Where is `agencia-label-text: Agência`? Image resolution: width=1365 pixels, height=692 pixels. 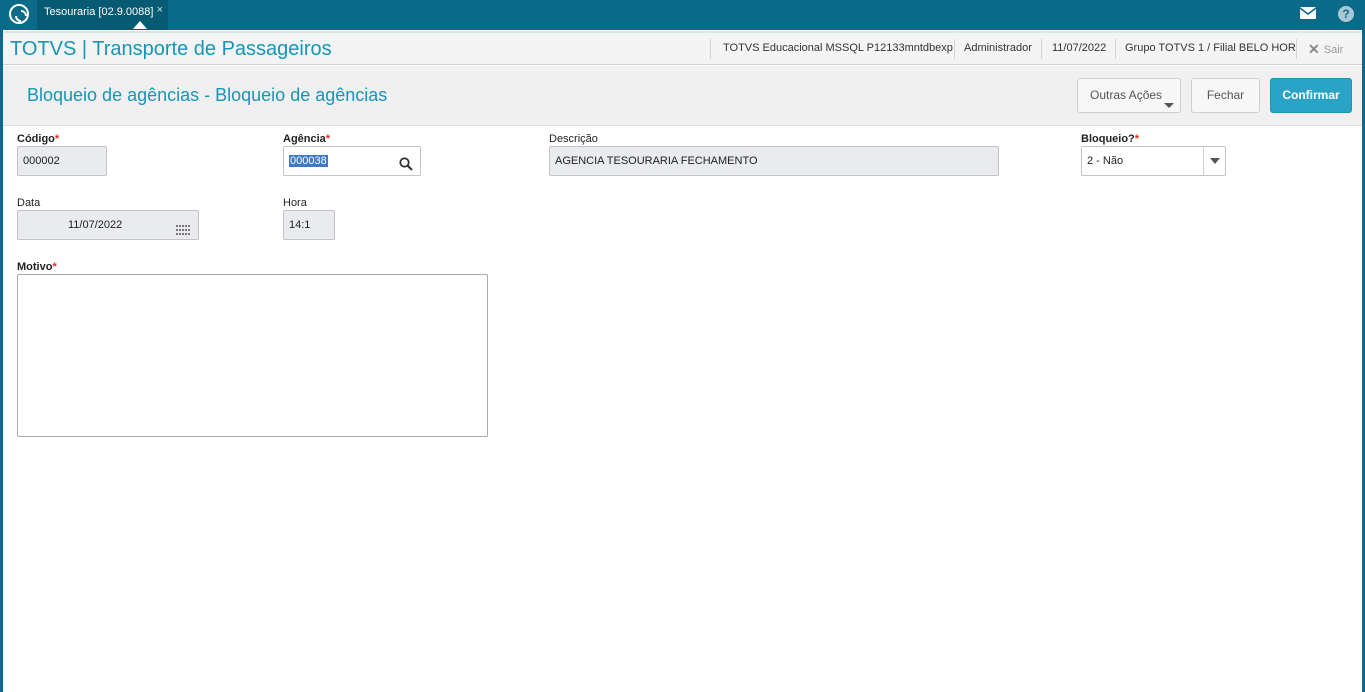
agencia-label-text: Agência is located at coordinates (304, 139).